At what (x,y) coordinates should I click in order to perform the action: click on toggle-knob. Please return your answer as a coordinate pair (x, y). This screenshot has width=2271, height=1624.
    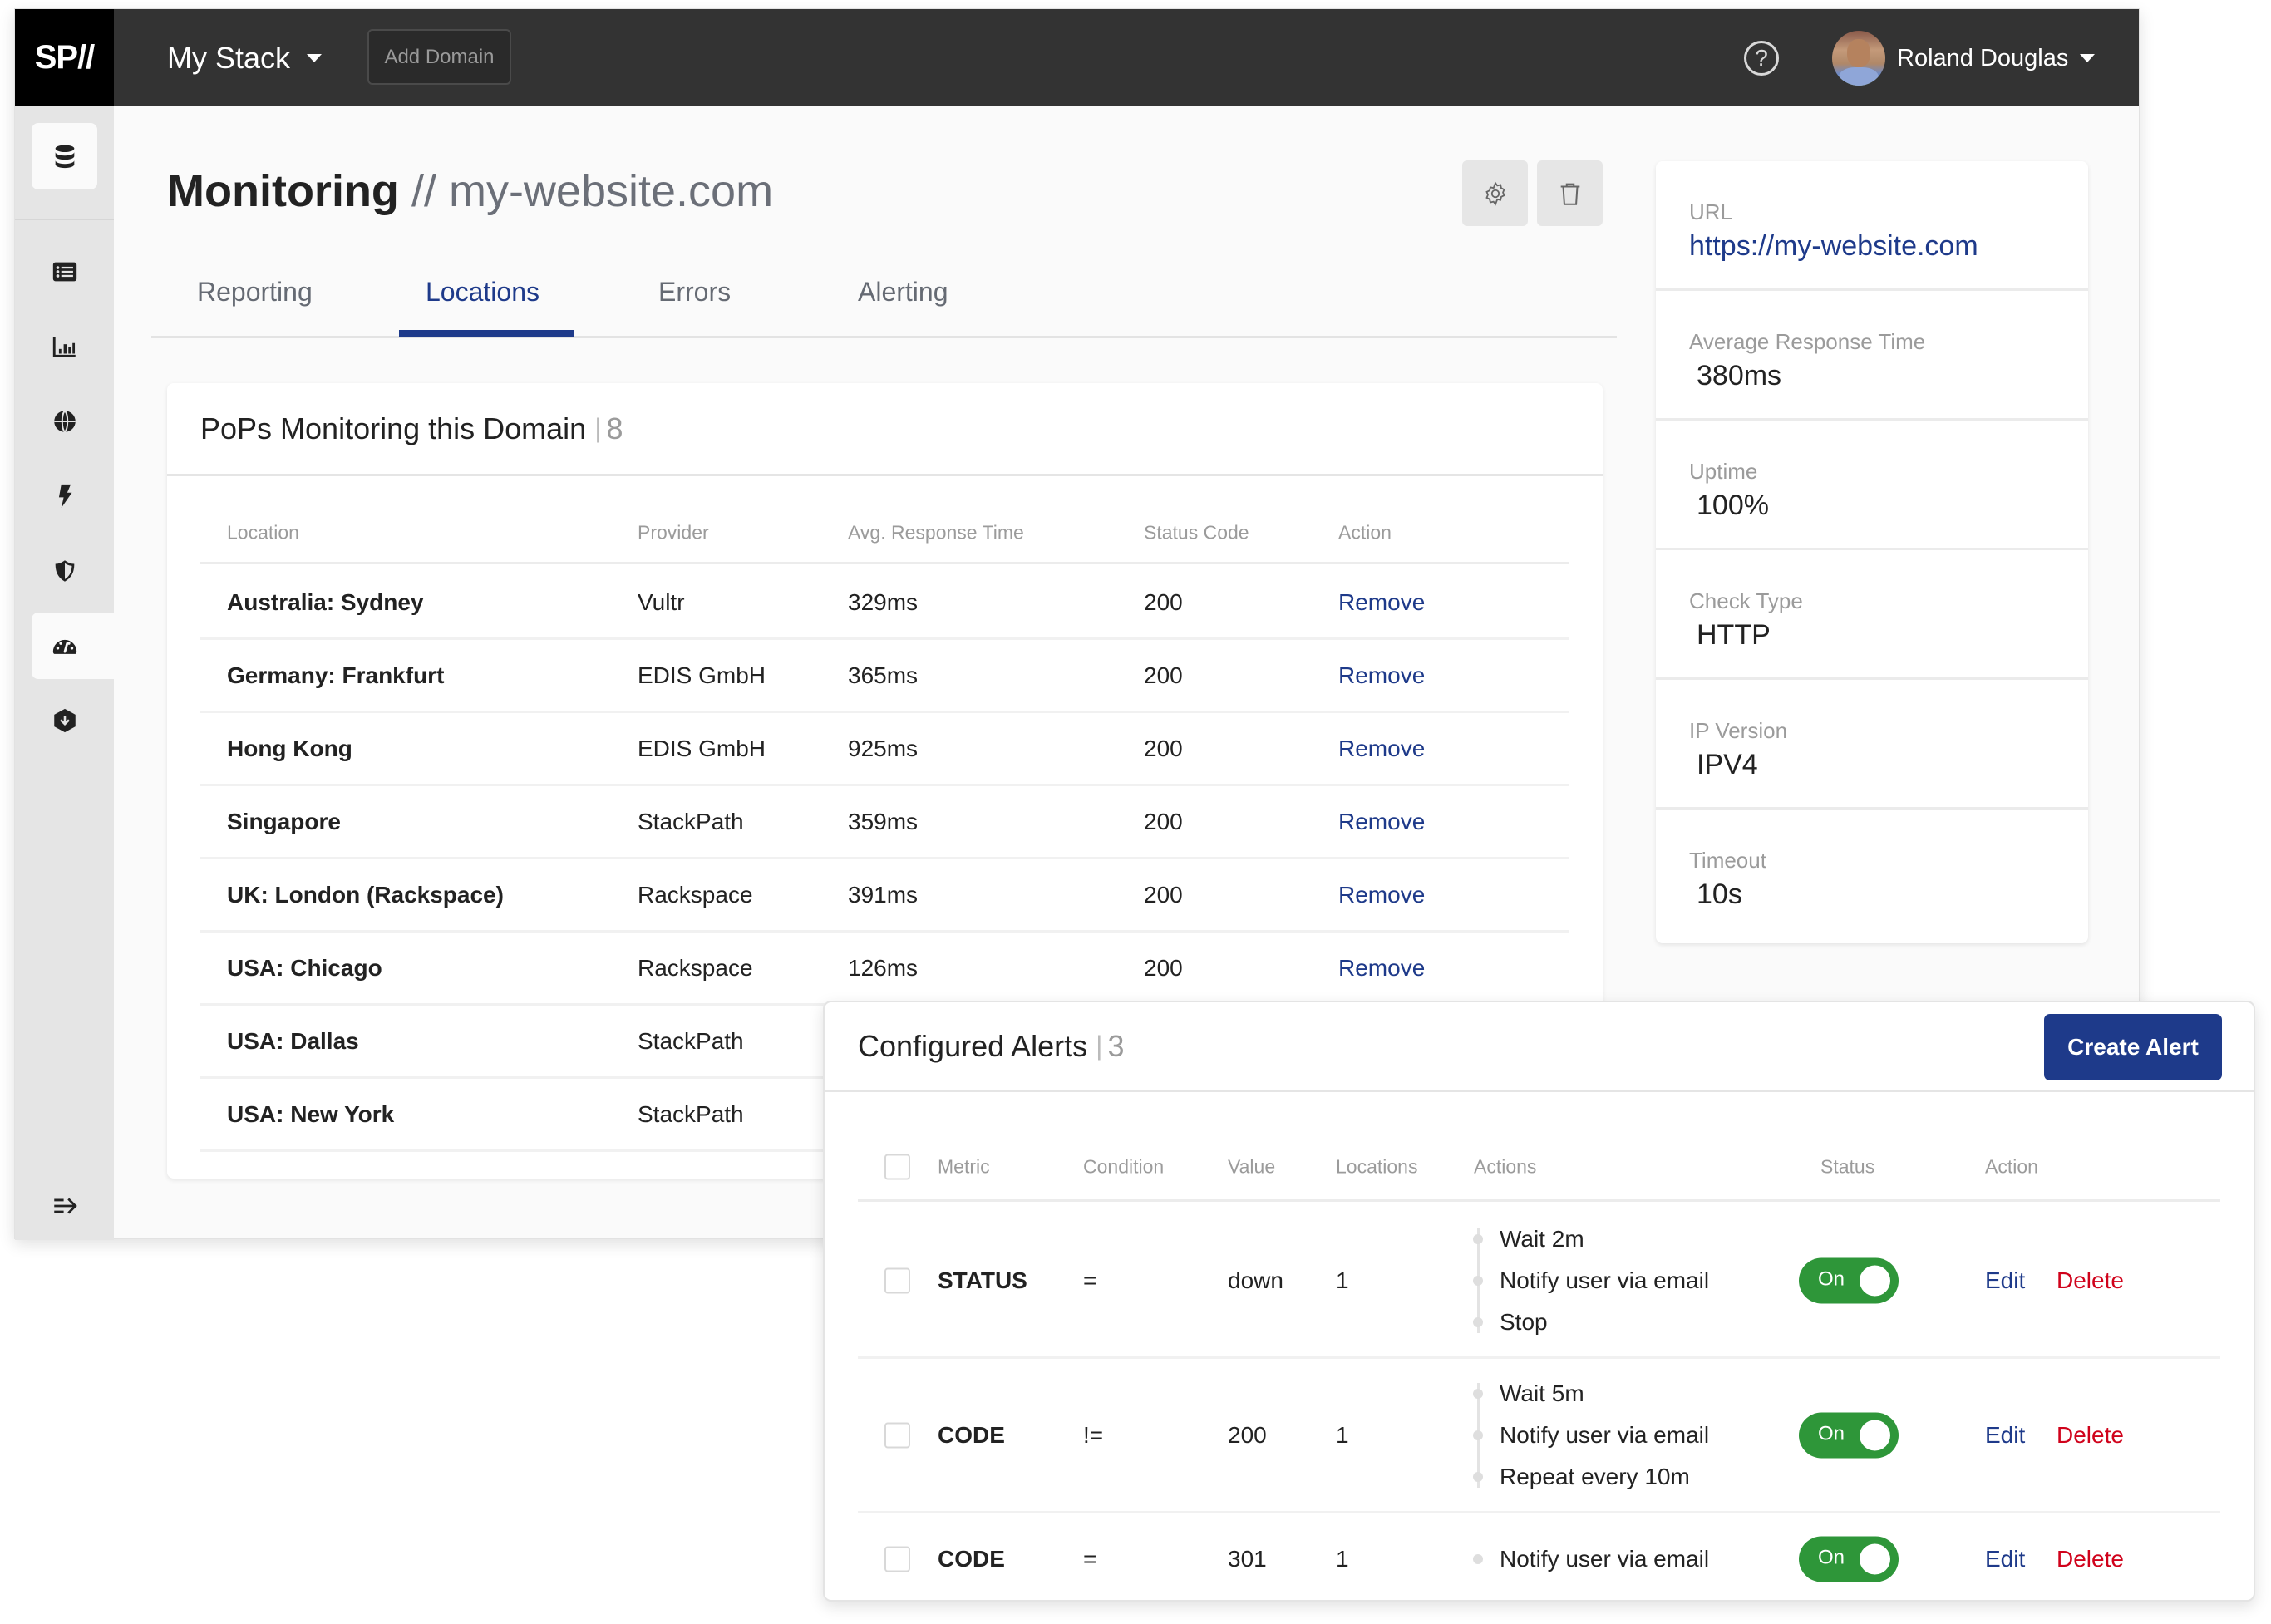
    Looking at the image, I should click on (1875, 1280).